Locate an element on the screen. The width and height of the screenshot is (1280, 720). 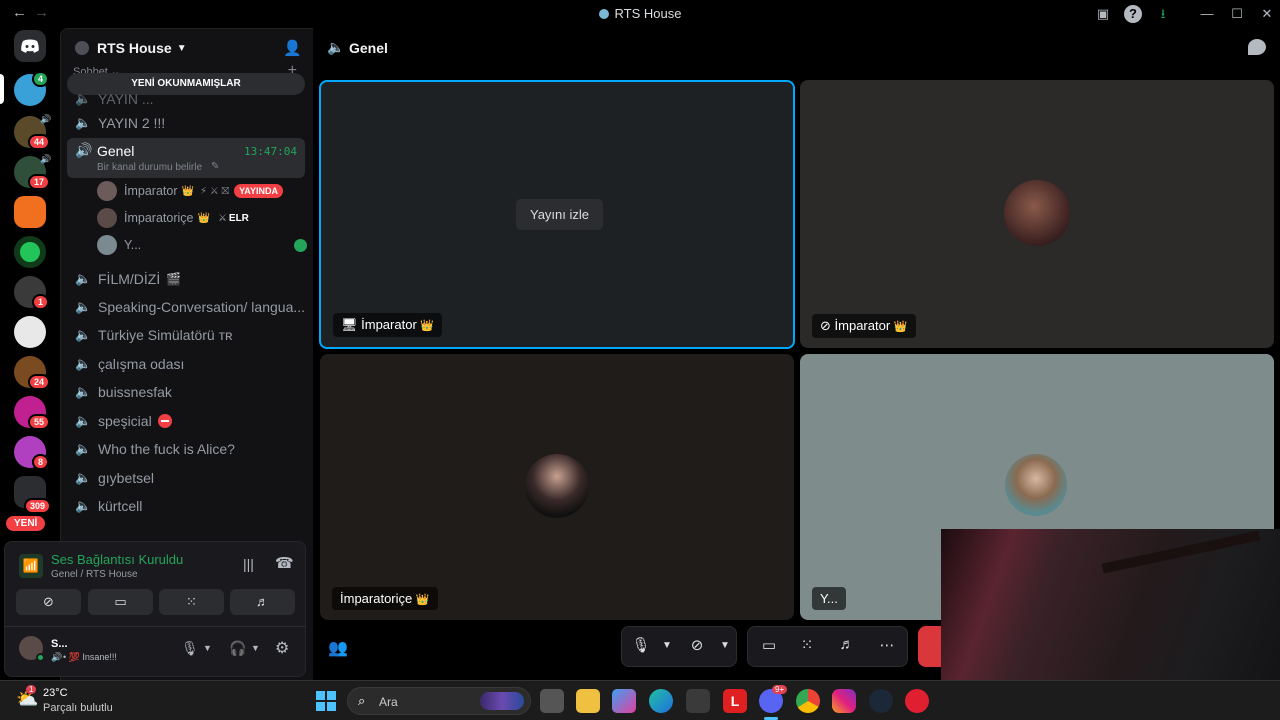
new-unreads-pill: YENİ is located at coordinates (26, 523).